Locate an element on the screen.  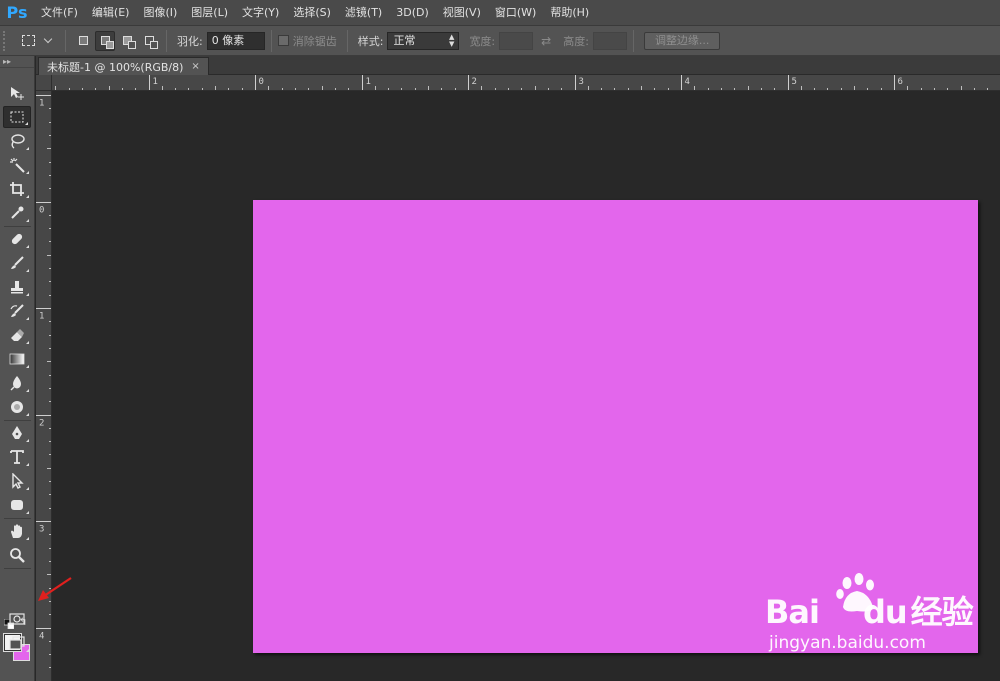
tools-panel-expand-icon: ▸▸ is located at coordinates (17, 62).